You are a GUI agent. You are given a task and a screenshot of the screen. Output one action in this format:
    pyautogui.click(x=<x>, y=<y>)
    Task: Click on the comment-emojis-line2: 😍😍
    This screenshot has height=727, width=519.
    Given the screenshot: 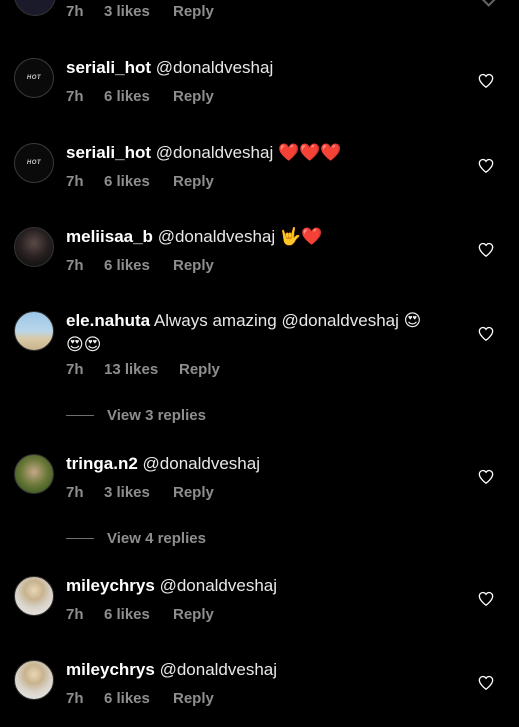 What is the action you would take?
    pyautogui.click(x=84, y=344)
    